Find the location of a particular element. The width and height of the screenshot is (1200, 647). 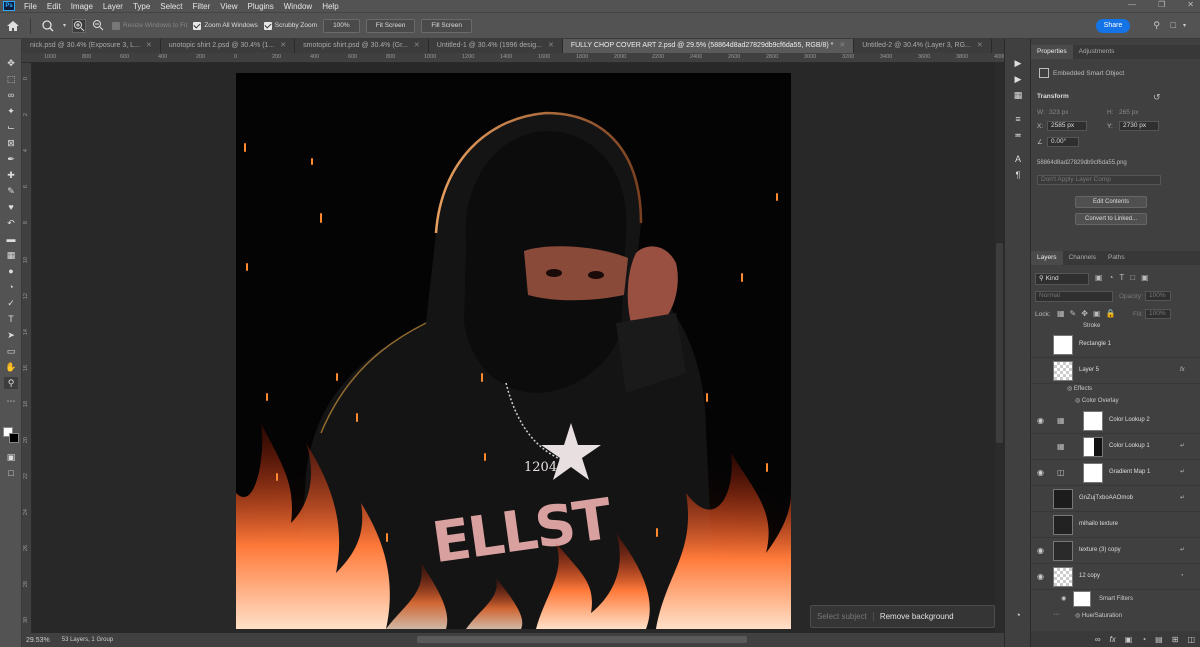

zoom-in-icon is located at coordinates (79, 25).